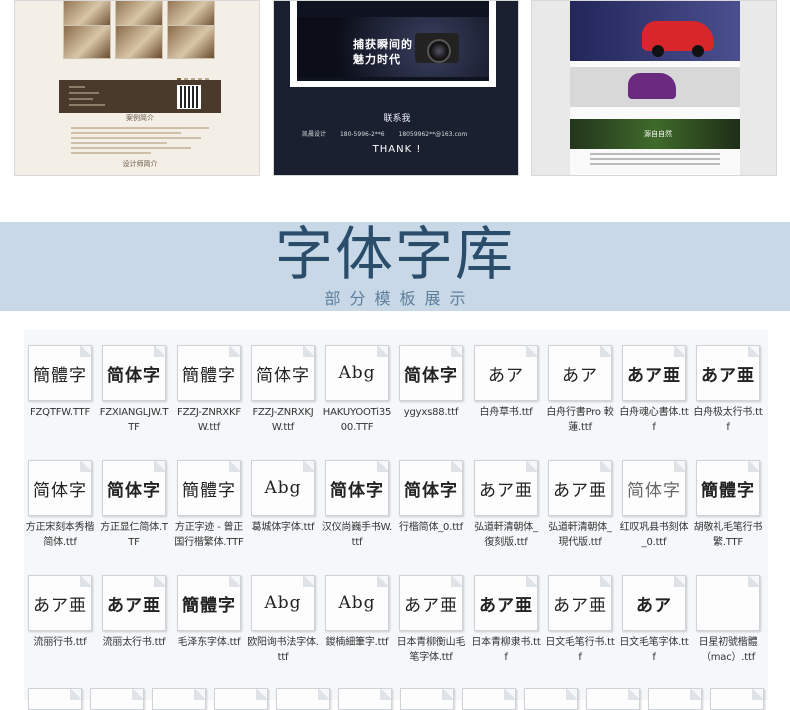  Describe the element at coordinates (506, 620) in the screenshot. I see `font-file-item: あア亜日本青柳隶书.ttf` at that location.